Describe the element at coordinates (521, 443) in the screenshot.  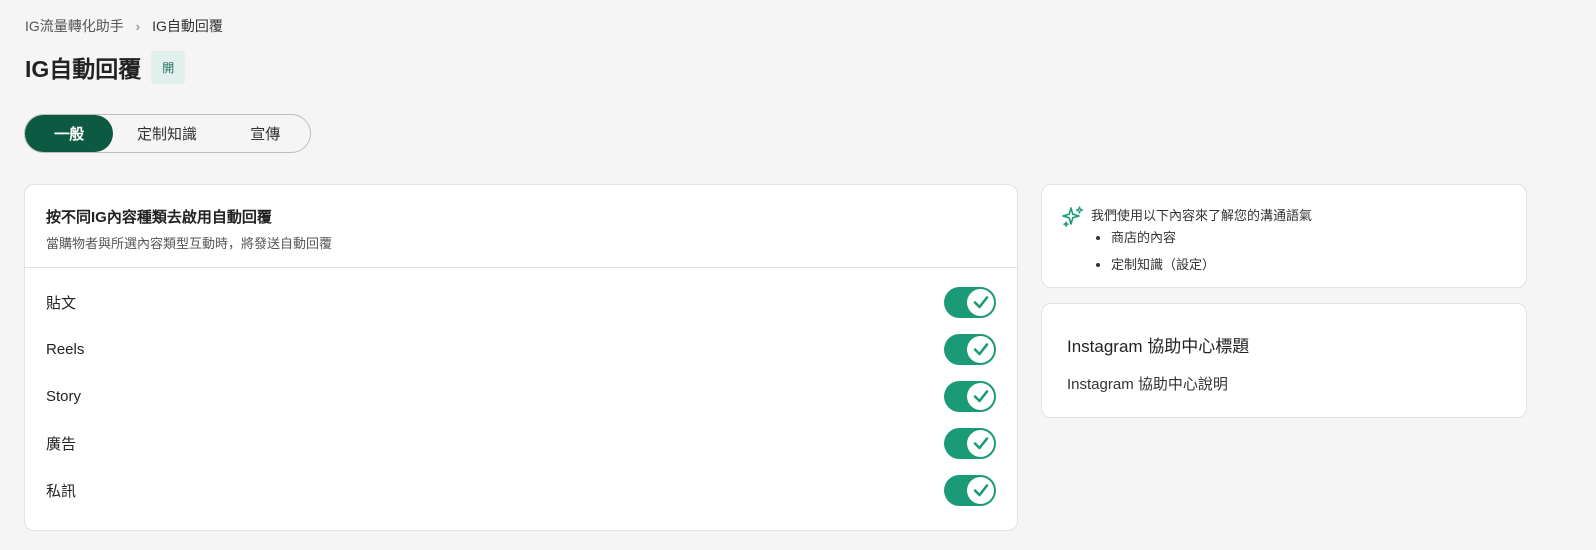
I see `toggle-row-ads: 廣告` at that location.